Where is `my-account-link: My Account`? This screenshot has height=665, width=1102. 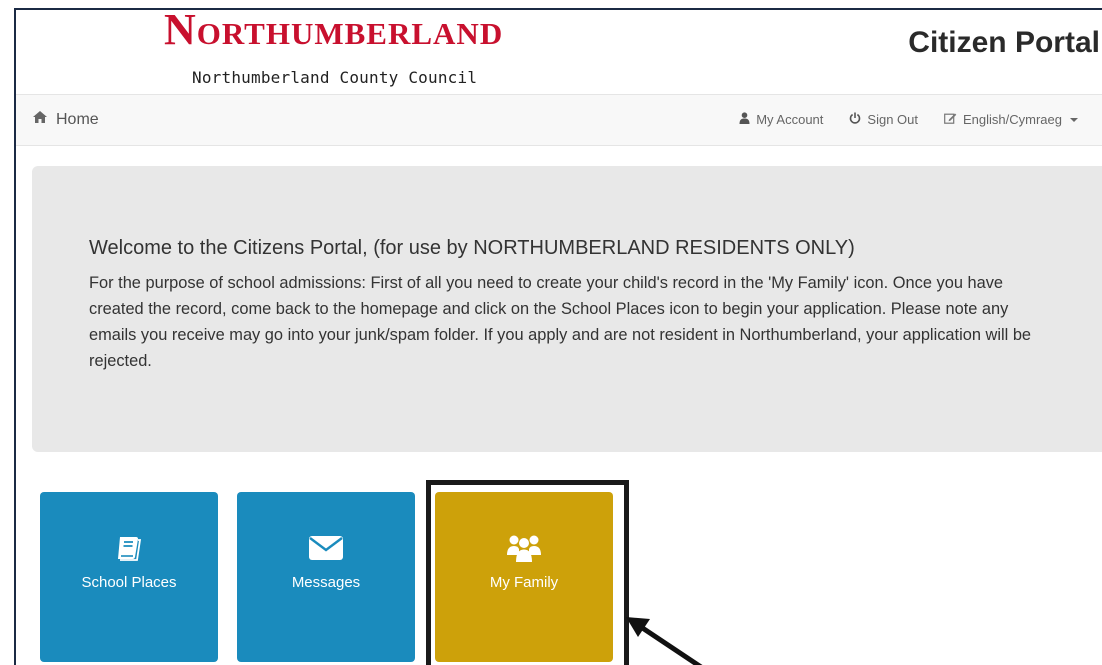 my-account-link: My Account is located at coordinates (781, 119).